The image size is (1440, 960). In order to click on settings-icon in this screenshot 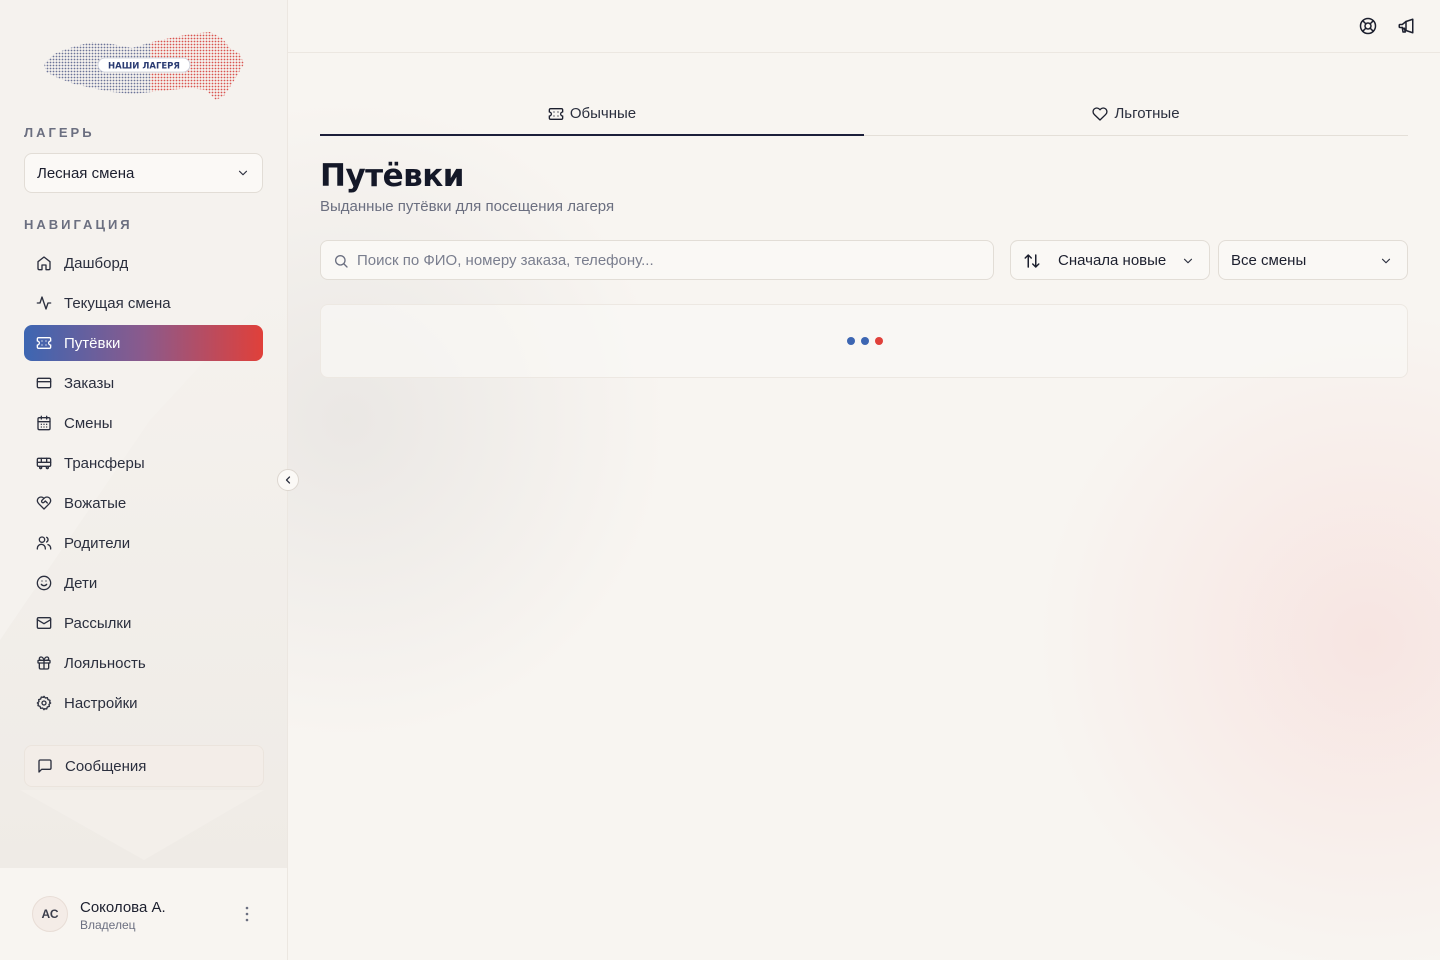, I will do `click(44, 703)`.